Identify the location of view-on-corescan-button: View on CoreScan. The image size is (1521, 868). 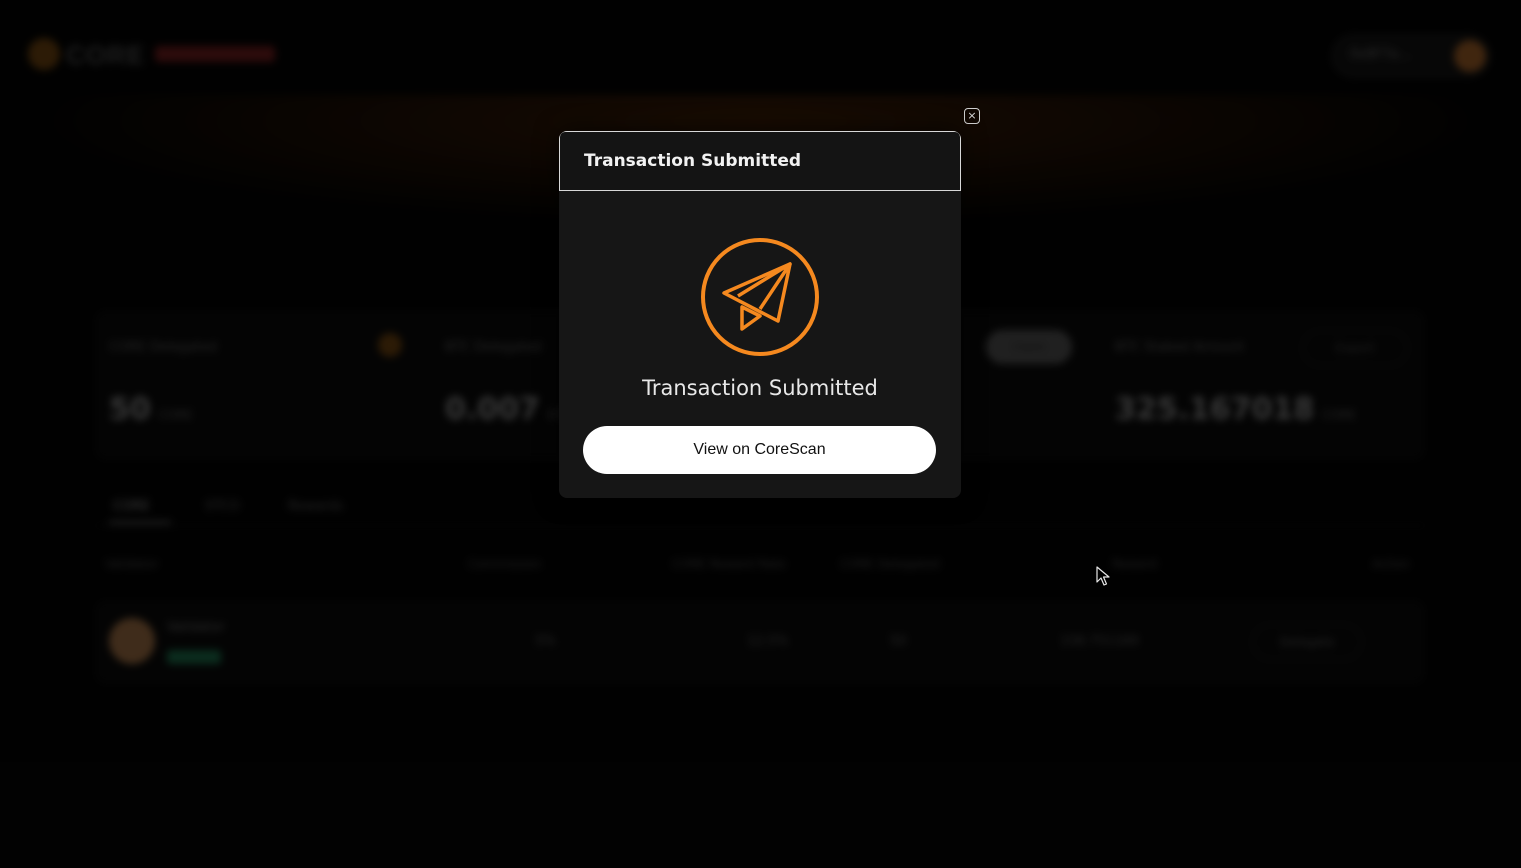
(759, 450).